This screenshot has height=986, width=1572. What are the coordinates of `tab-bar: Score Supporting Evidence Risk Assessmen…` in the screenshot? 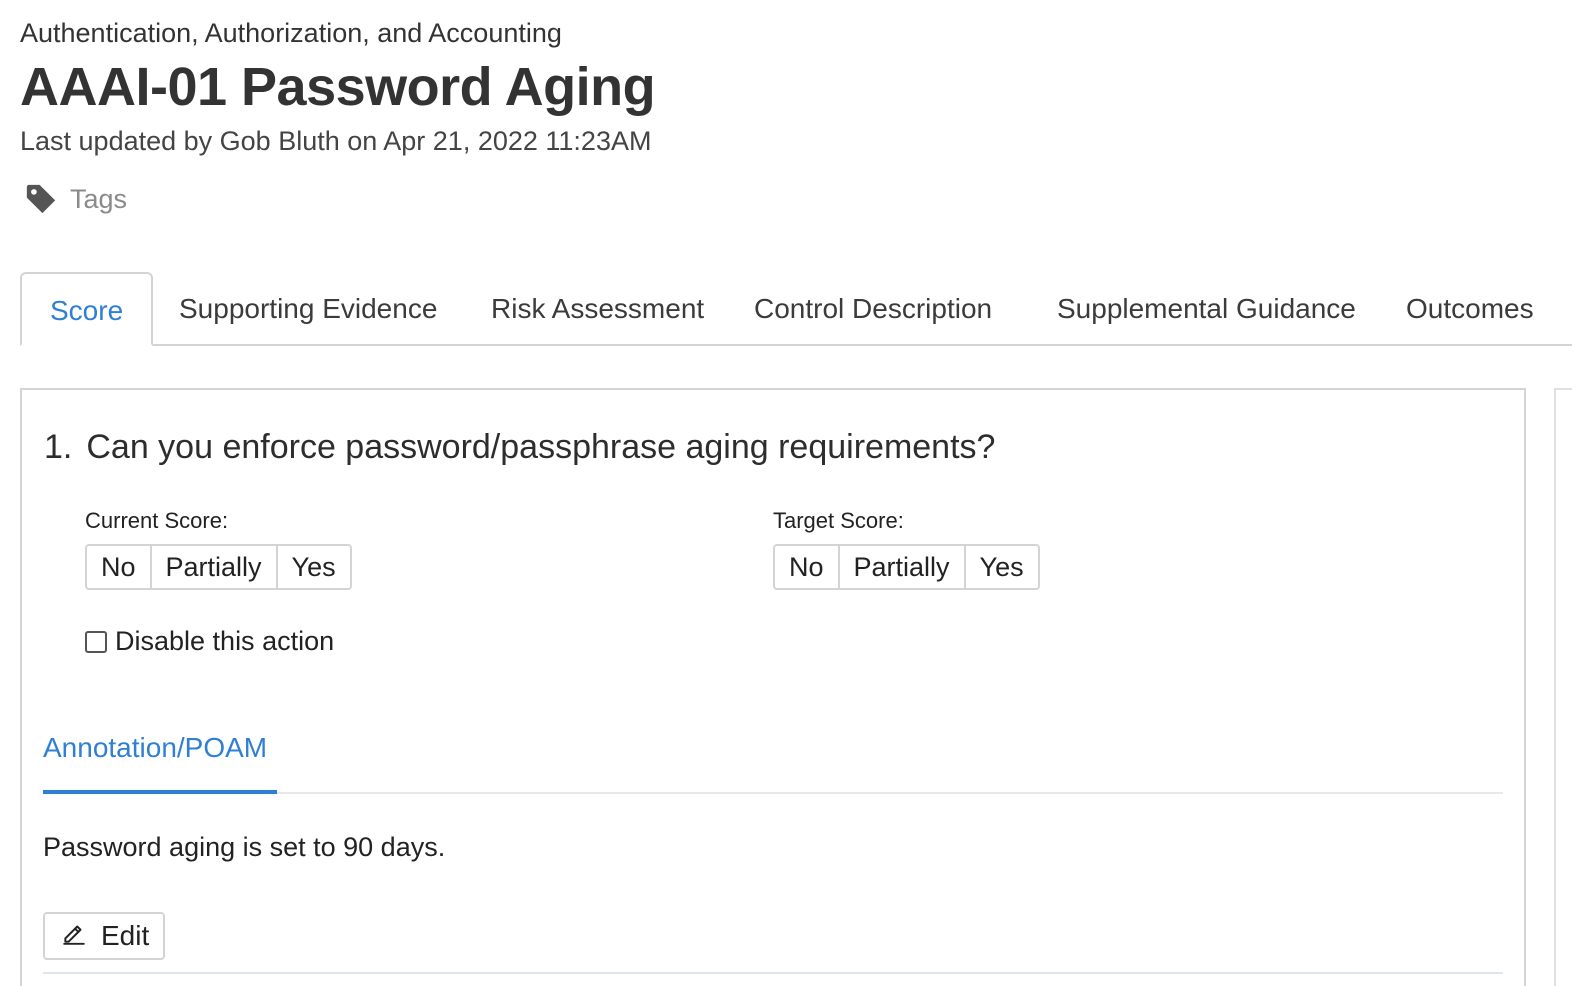 It's located at (796, 309).